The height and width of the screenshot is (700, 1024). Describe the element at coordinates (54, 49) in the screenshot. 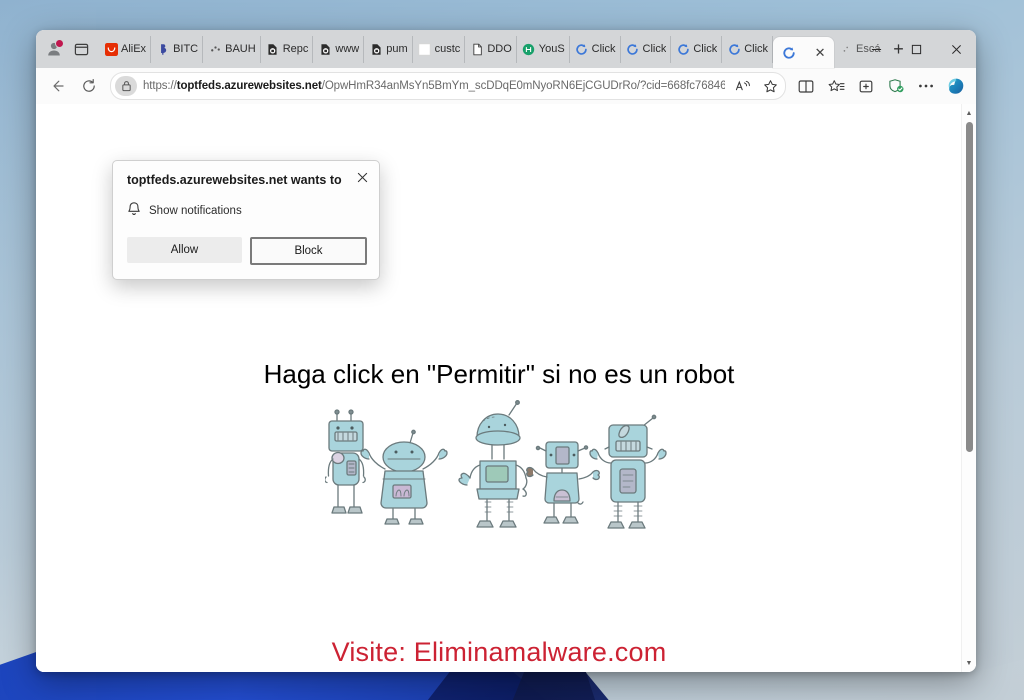

I see `profile-avatar` at that location.